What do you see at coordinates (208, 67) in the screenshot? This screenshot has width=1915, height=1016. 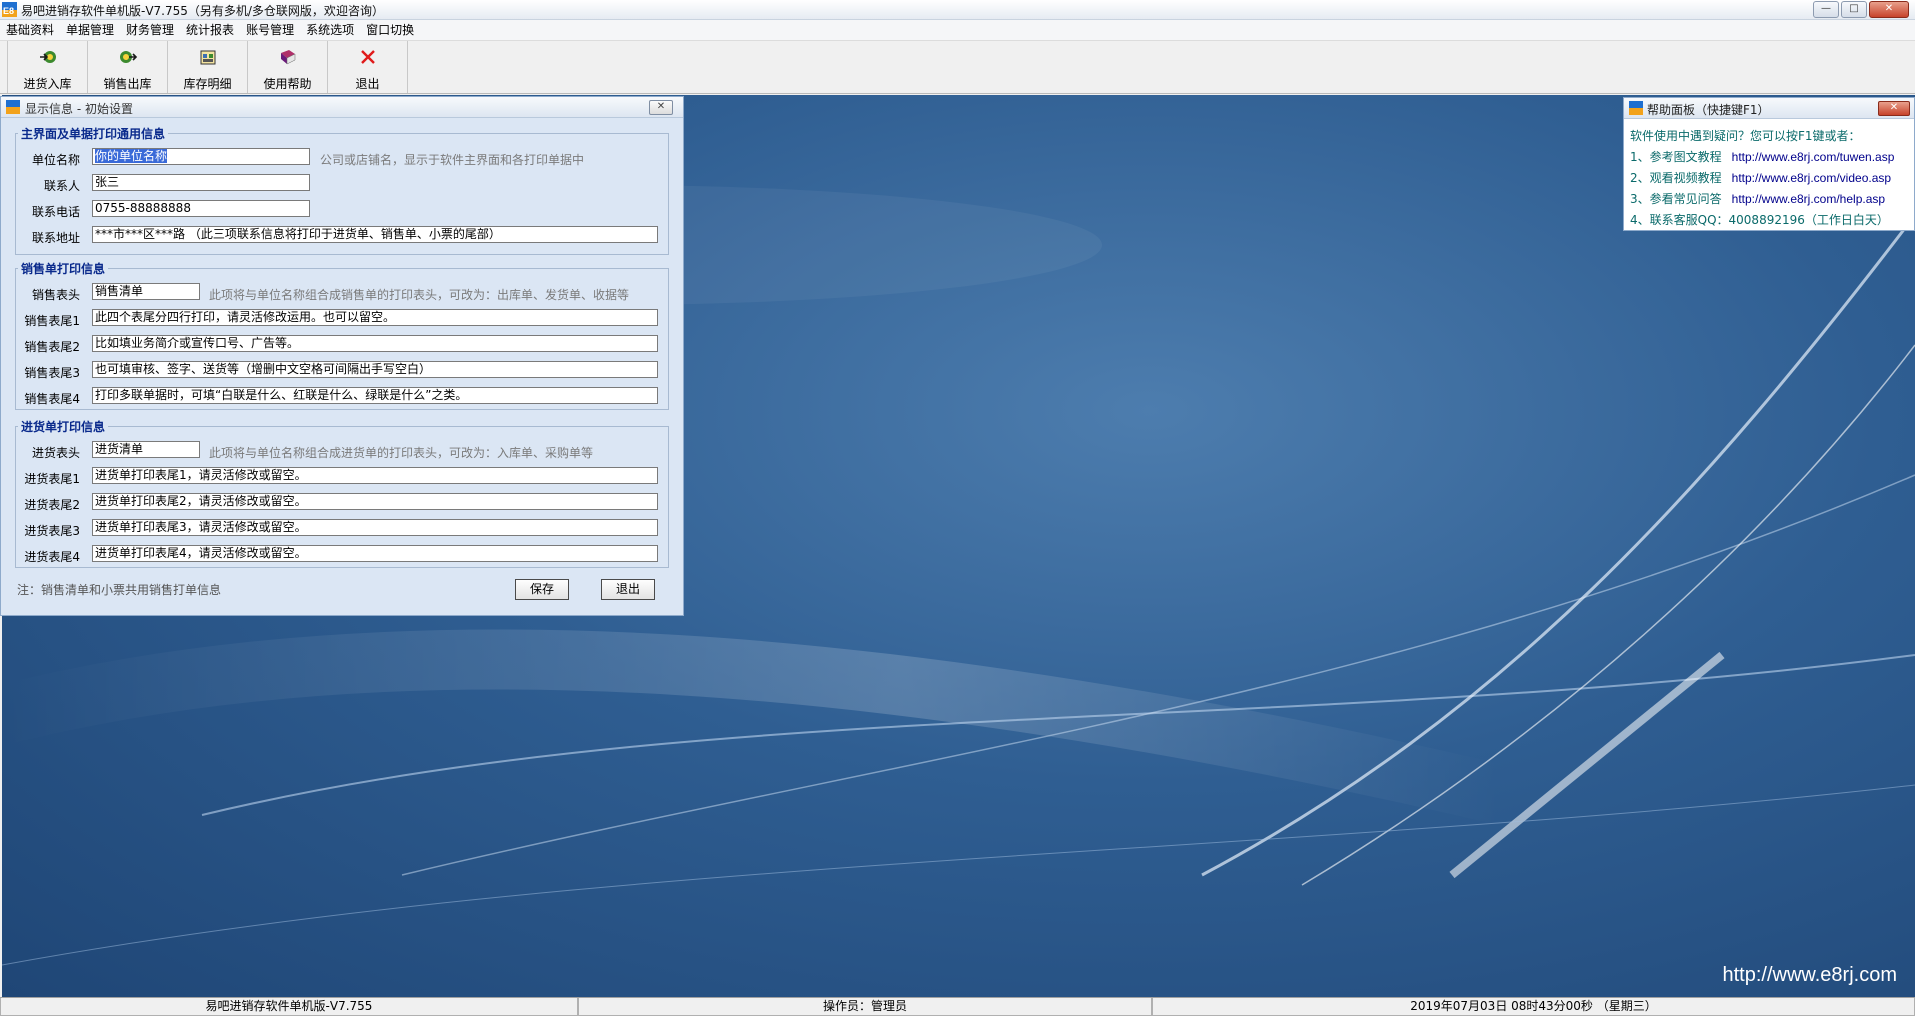 I see `inventory-button: 库存明细` at bounding box center [208, 67].